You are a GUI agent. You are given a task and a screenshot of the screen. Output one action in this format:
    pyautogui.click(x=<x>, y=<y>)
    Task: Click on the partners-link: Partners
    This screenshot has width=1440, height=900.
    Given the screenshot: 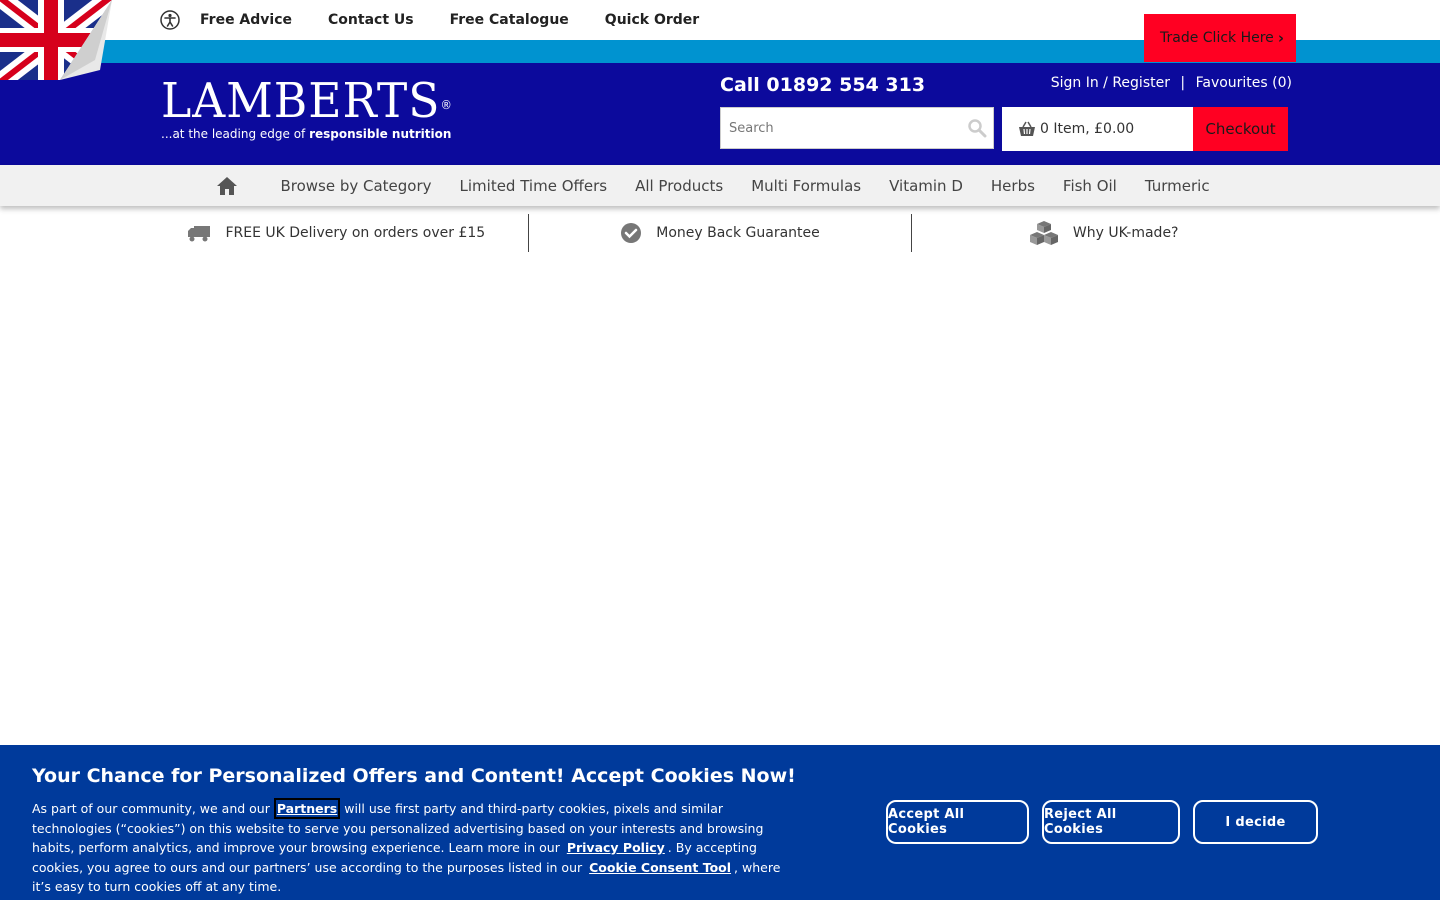 What is the action you would take?
    pyautogui.click(x=307, y=808)
    